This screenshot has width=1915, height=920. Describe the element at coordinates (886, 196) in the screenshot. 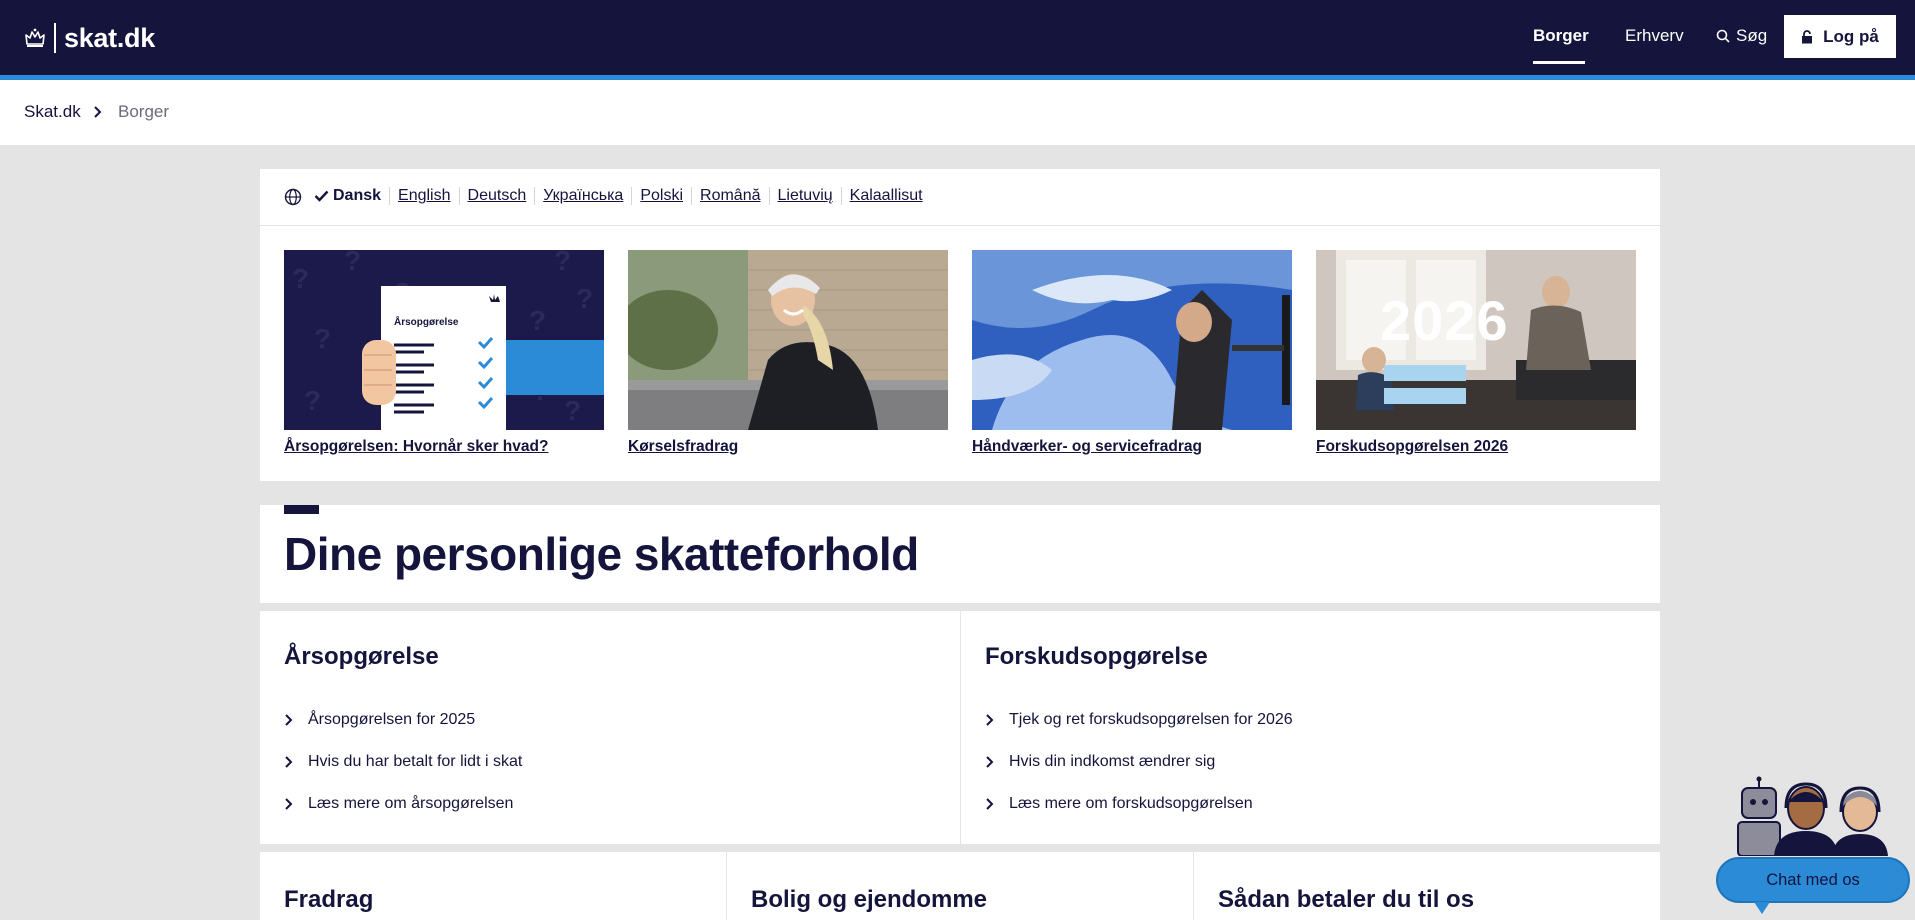

I see `language-kalaallisut: Kalaallisut` at that location.